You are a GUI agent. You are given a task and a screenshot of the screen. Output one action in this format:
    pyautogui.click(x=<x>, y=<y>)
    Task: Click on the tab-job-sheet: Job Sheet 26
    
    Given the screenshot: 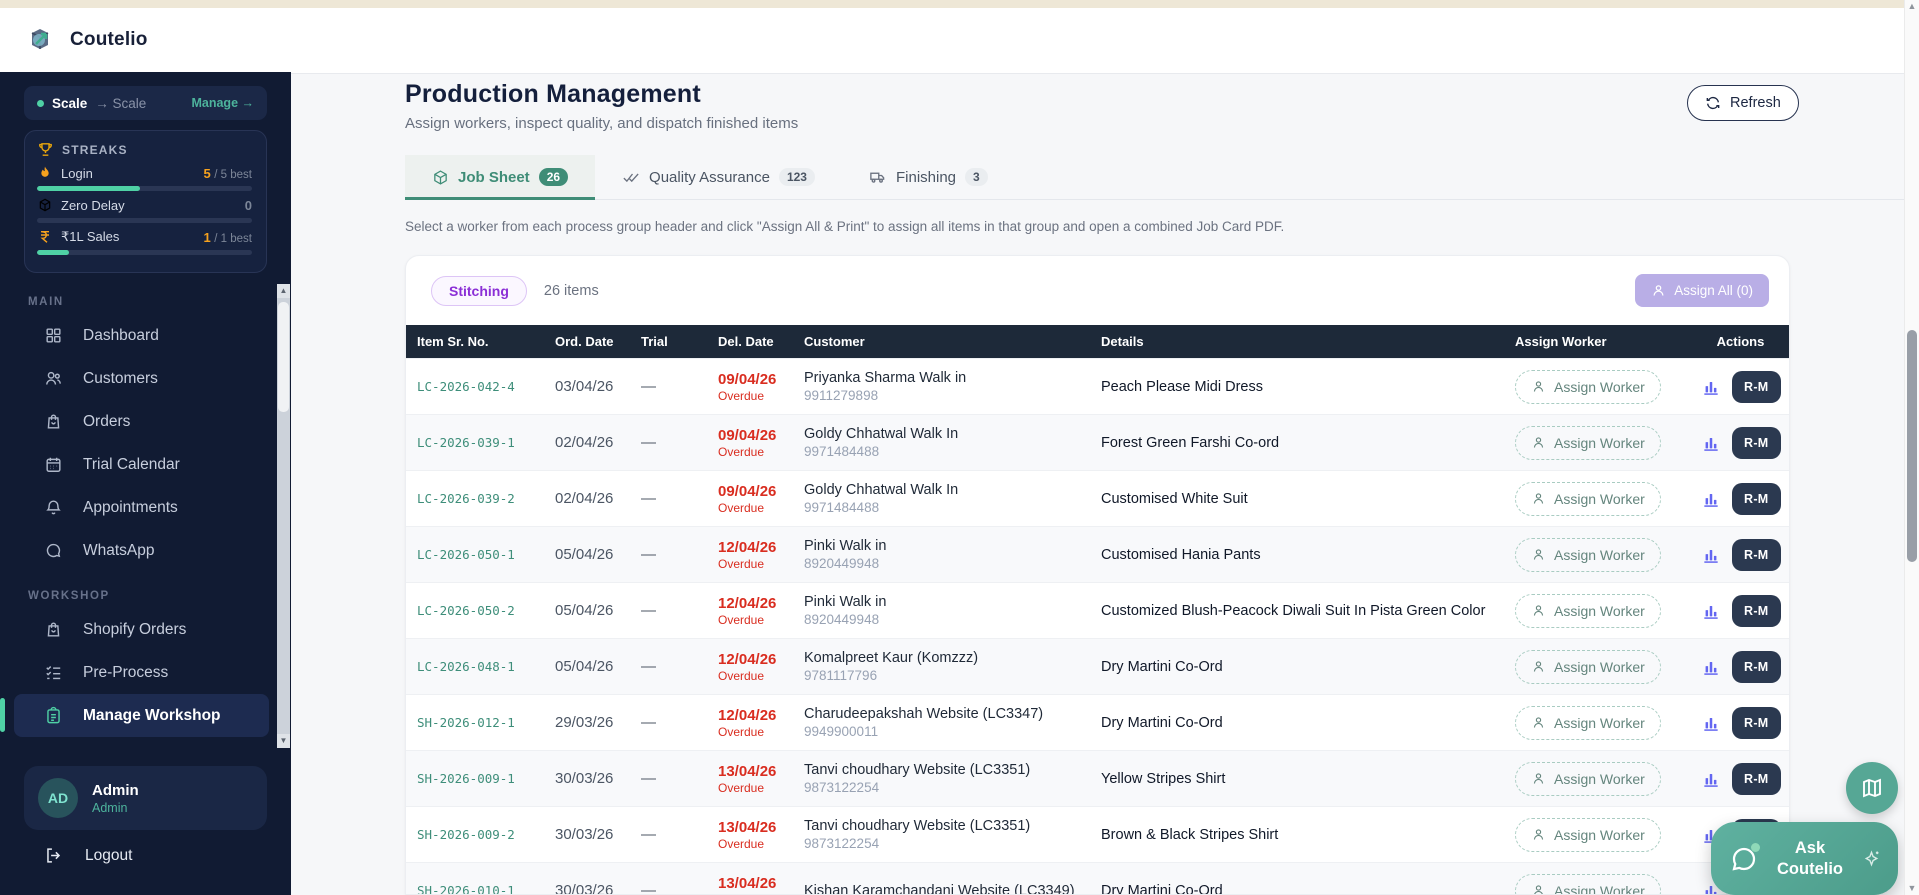 What is the action you would take?
    pyautogui.click(x=500, y=177)
    